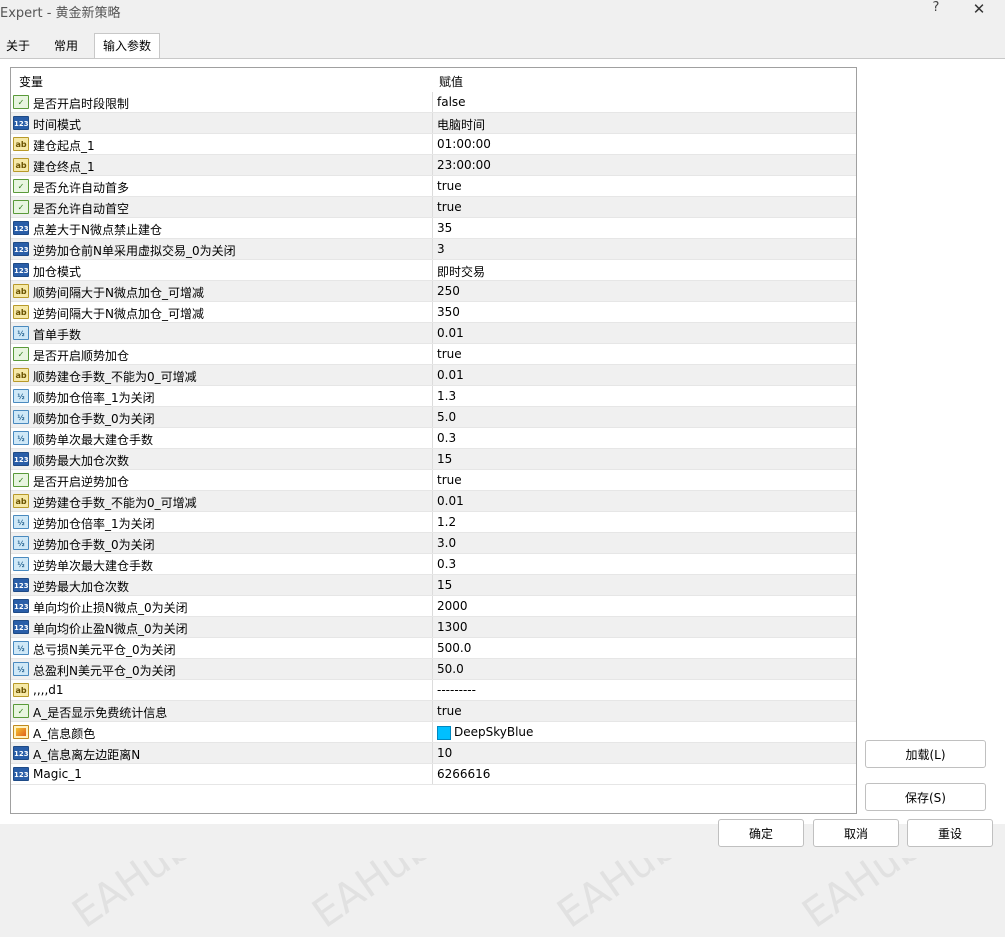 The image size is (1005, 937). I want to click on parameter-row: 123 时间模式 电脑时间, so click(433, 123).